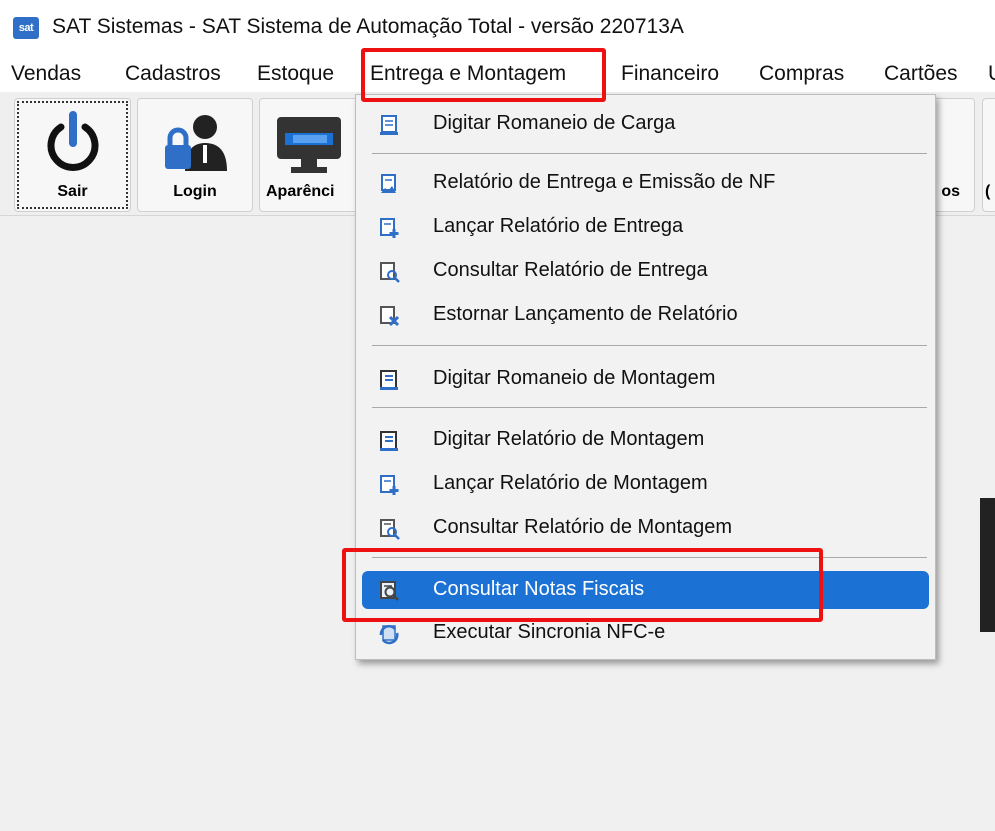 This screenshot has width=995, height=831. Describe the element at coordinates (196, 143) in the screenshot. I see `user-lock-icon` at that location.